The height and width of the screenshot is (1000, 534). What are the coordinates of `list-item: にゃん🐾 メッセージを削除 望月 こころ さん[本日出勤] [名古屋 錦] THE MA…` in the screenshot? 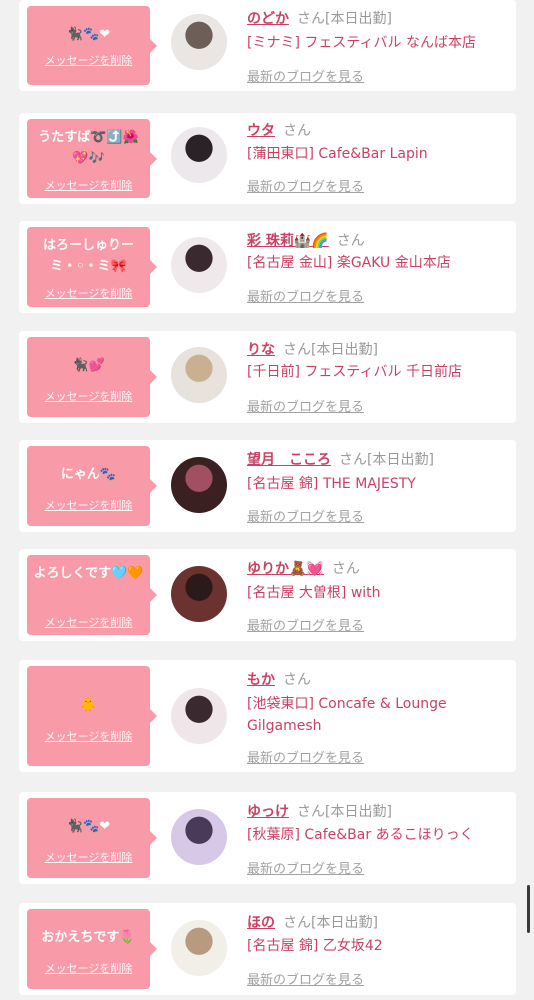 It's located at (267, 486).